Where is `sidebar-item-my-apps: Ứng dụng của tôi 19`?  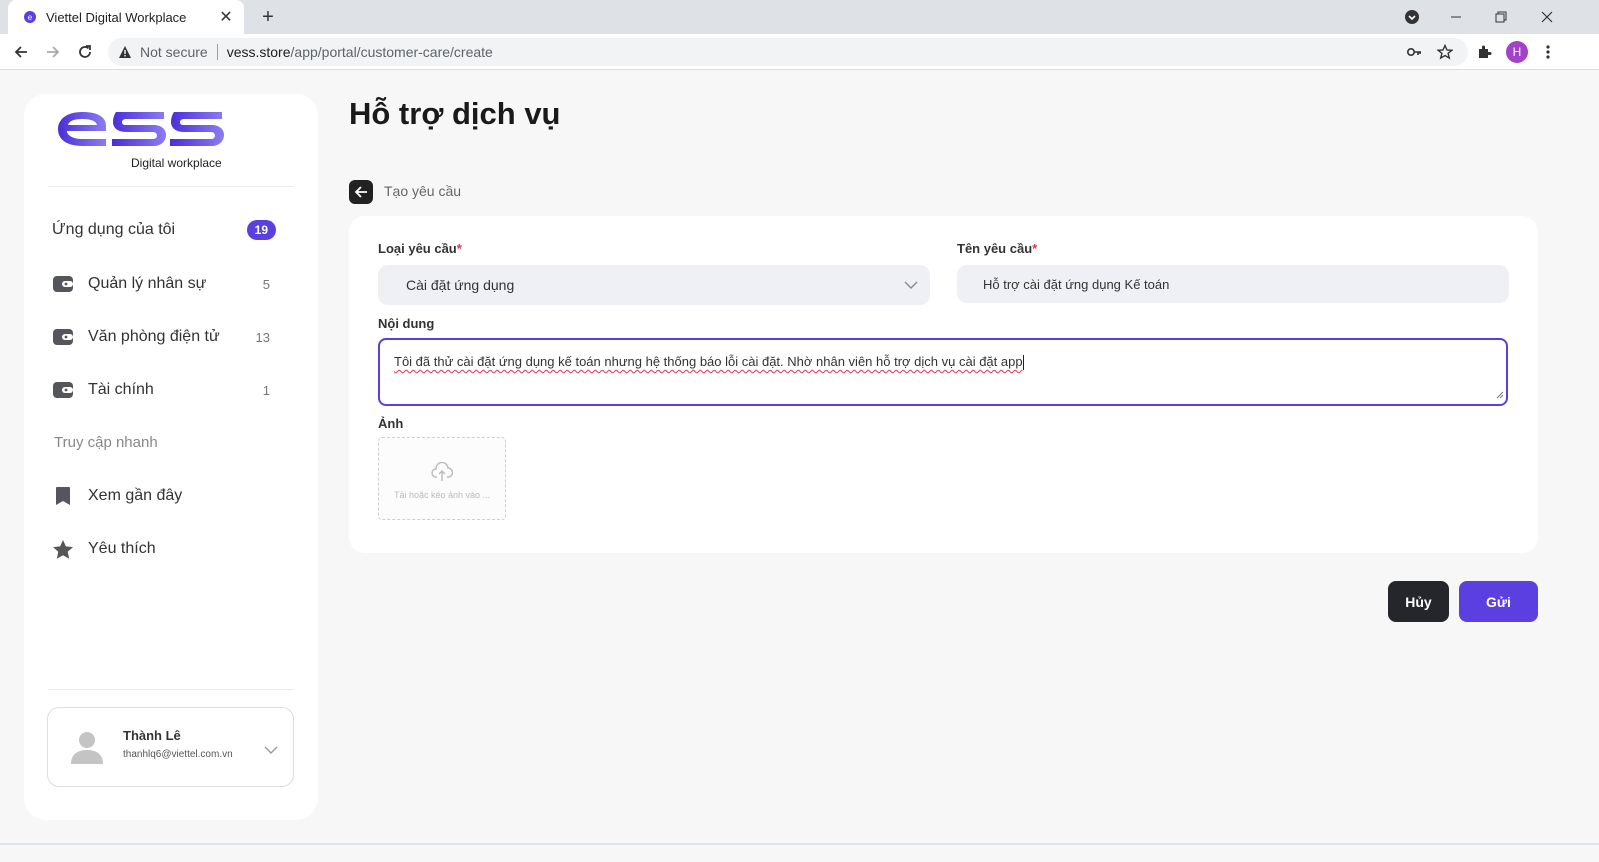 sidebar-item-my-apps: Ứng dụng của tôi 19 is located at coordinates (164, 230).